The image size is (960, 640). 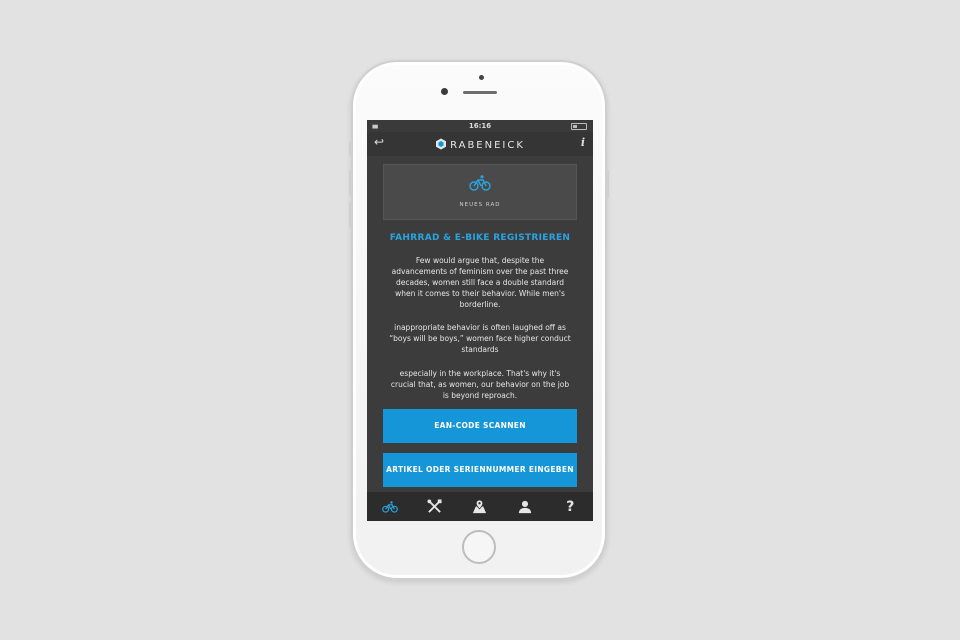 I want to click on tab-tools, so click(x=435, y=507).